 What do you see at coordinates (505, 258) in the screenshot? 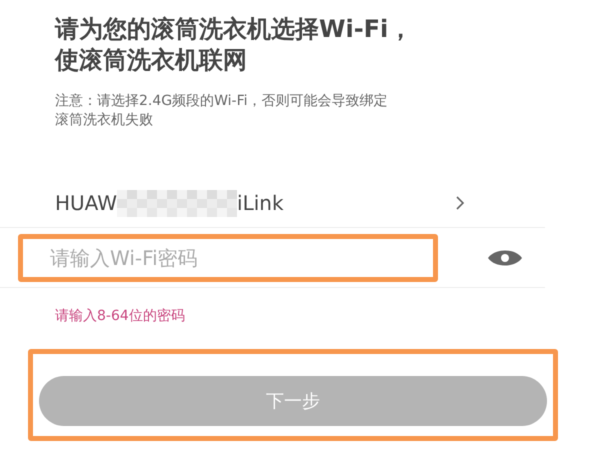
I see `eye-icon` at bounding box center [505, 258].